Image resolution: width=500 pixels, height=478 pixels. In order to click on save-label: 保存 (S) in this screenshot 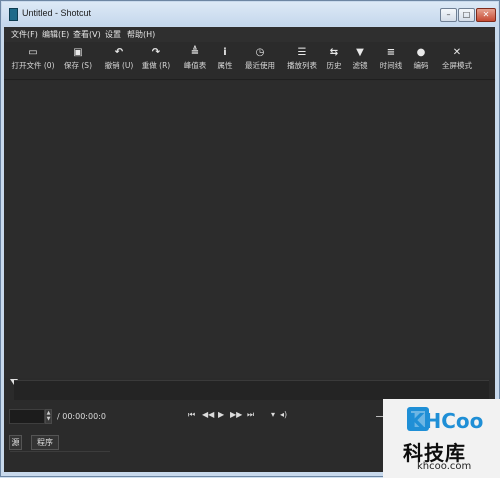, I will do `click(78, 65)`.